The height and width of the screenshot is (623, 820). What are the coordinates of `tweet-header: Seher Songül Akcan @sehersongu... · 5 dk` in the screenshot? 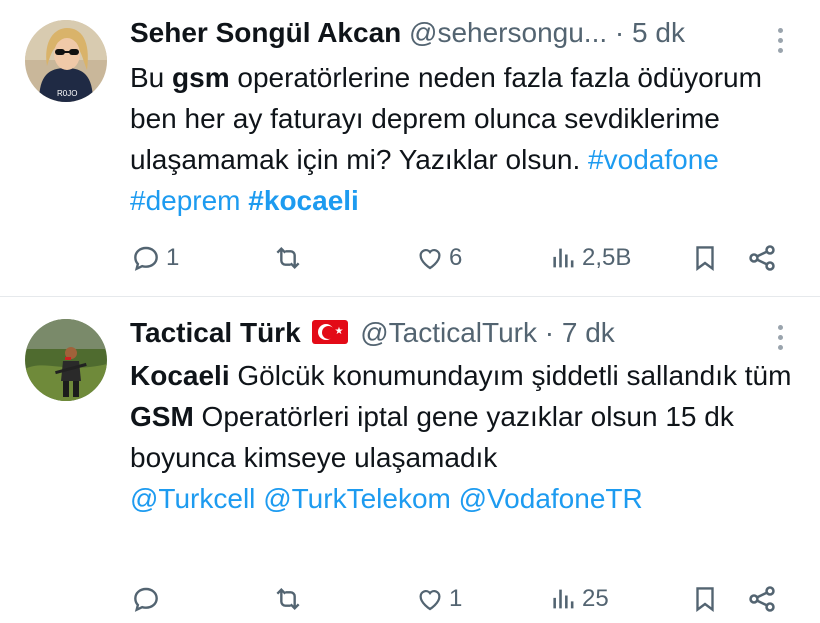 It's located at (465, 33).